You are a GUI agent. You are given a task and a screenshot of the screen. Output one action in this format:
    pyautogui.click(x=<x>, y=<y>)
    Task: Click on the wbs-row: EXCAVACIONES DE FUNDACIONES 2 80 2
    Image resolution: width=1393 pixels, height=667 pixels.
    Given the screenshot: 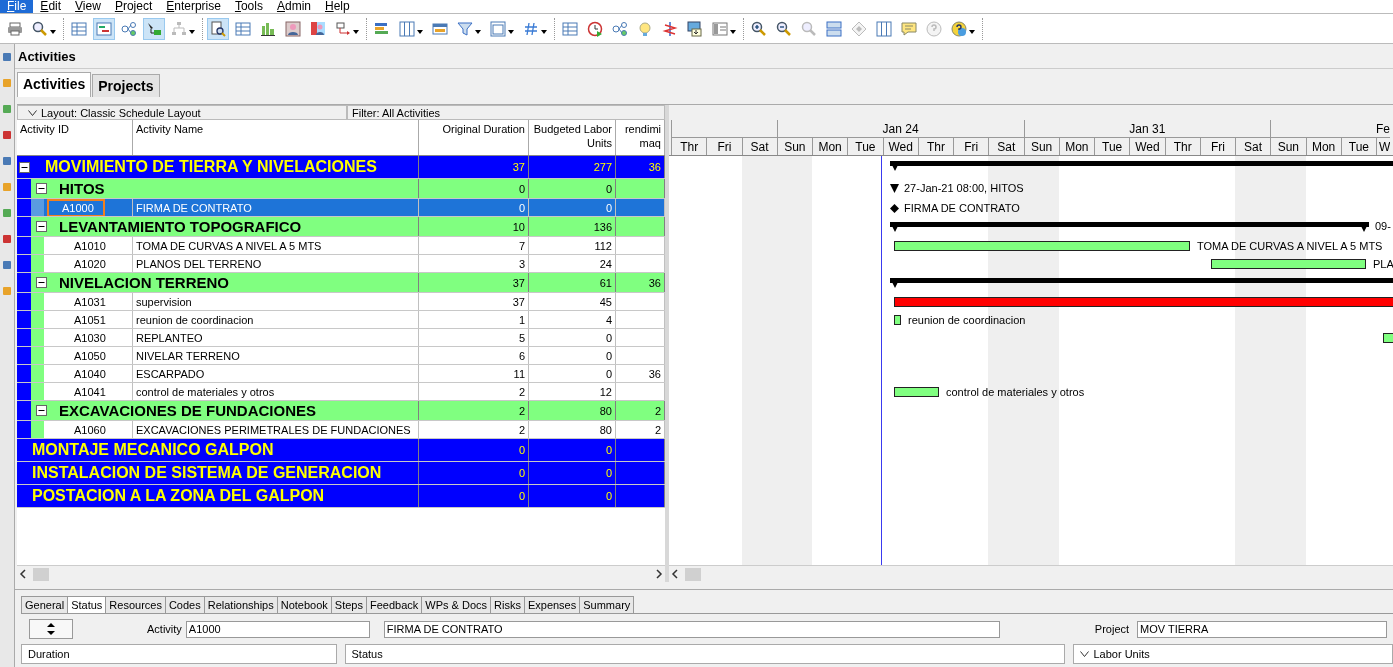 What is the action you would take?
    pyautogui.click(x=341, y=411)
    